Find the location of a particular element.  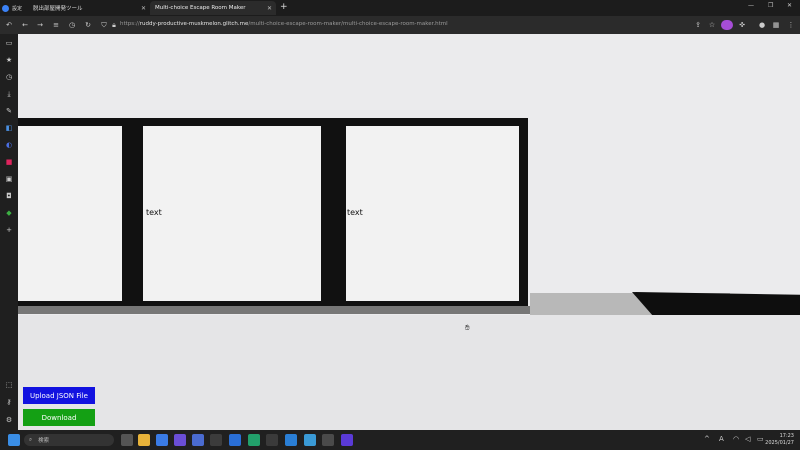

pinned-tab: 設定 is located at coordinates (12, 8).